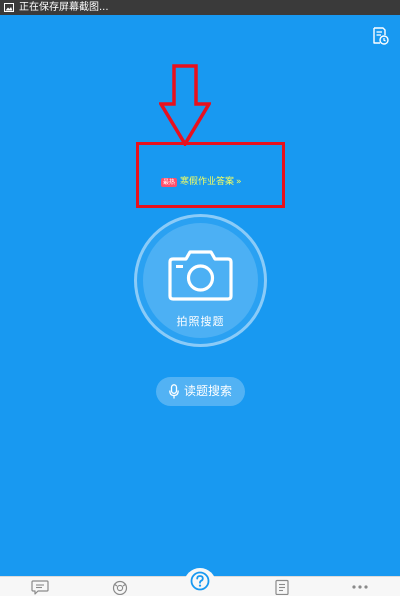  I want to click on annotation-arrow, so click(185, 105).